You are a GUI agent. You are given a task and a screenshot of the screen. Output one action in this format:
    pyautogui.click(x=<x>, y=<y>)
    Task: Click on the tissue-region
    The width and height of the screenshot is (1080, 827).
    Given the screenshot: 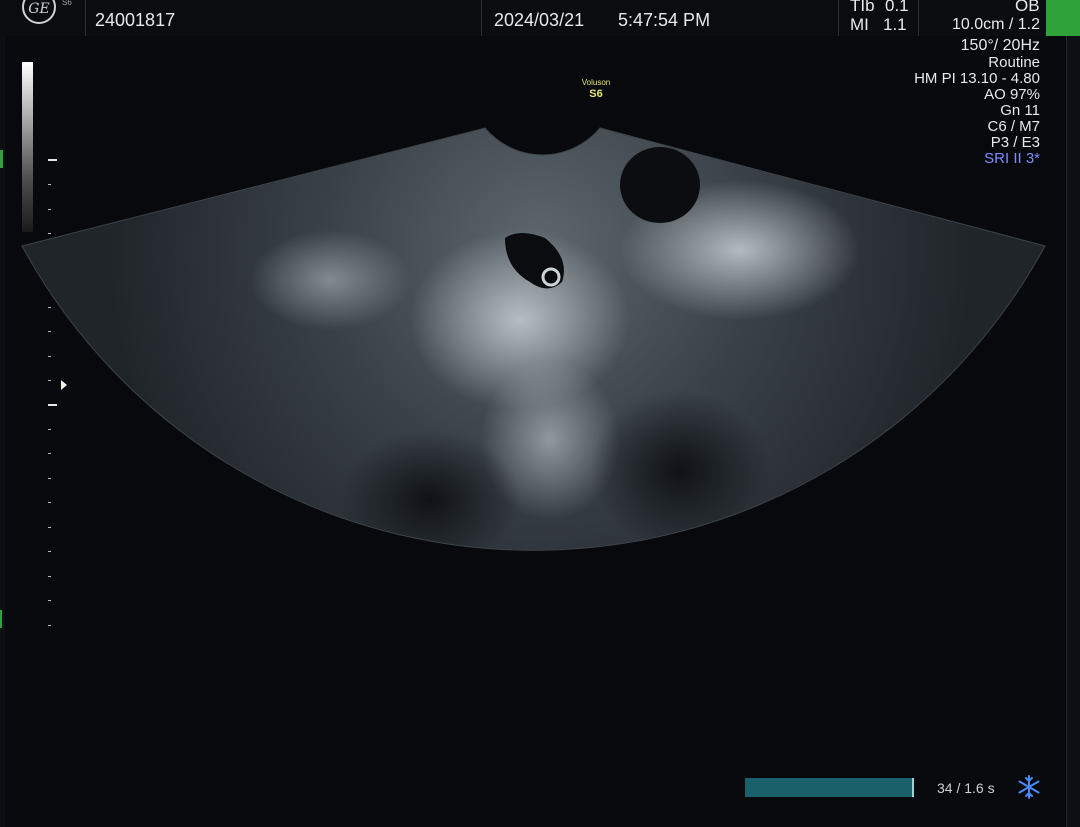 What is the action you would take?
    pyautogui.click(x=330, y=280)
    